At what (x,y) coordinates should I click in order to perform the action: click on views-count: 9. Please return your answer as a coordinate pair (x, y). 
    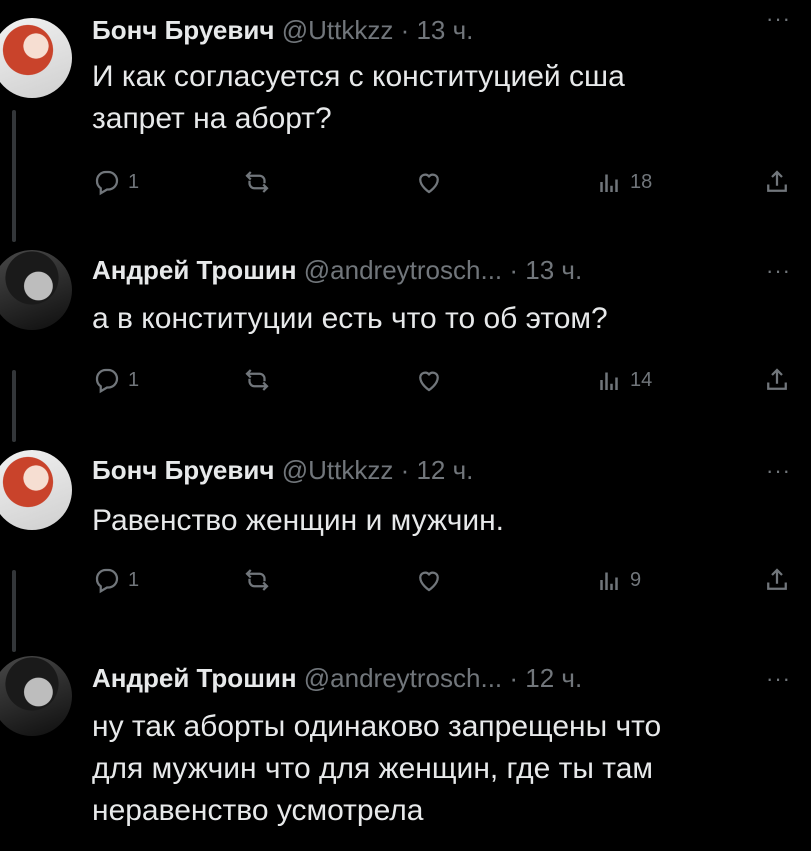
    Looking at the image, I should click on (636, 579).